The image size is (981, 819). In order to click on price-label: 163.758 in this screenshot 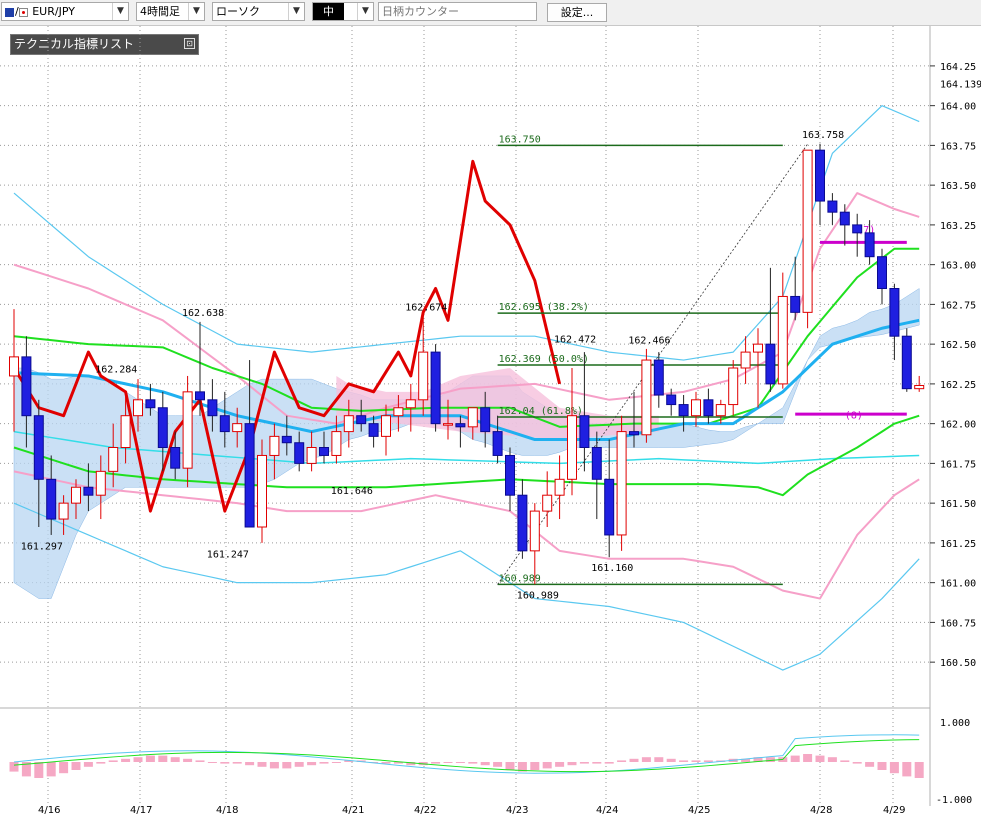, I will do `click(823, 135)`.